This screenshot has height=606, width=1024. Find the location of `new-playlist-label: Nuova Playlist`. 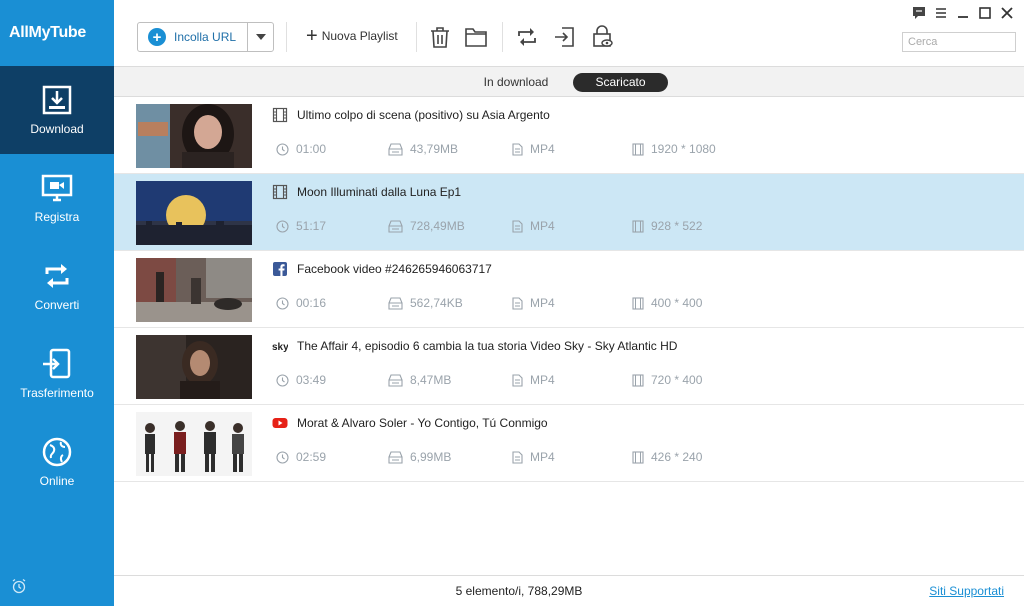

new-playlist-label: Nuova Playlist is located at coordinates (359, 36).